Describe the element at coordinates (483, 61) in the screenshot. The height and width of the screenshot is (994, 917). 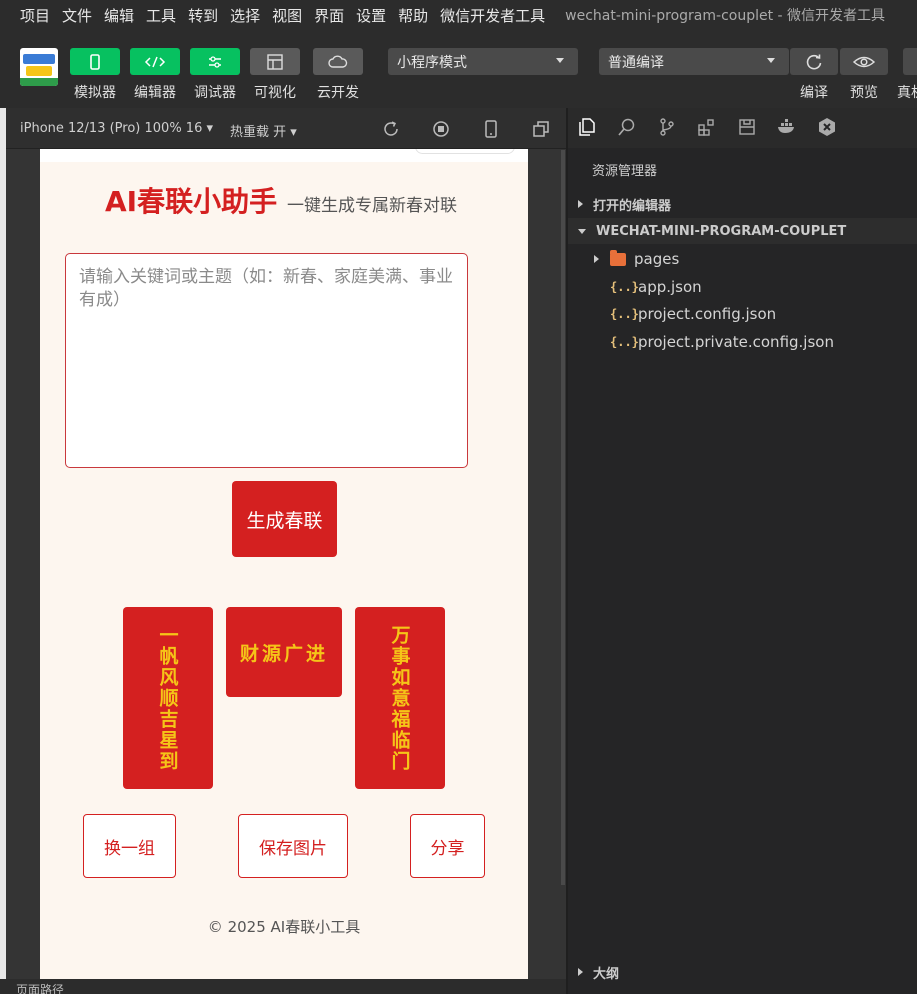
I see `mode-select: 小程序模式` at that location.